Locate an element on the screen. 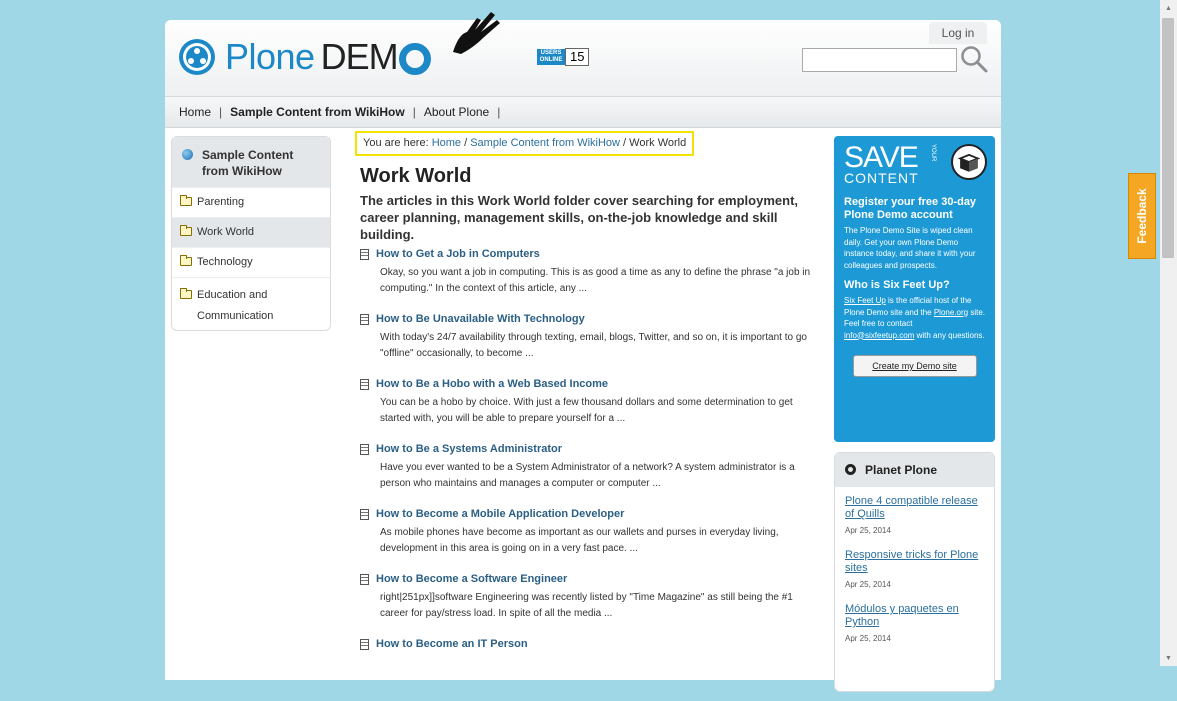  logo-demo-text: DEM is located at coordinates (359, 56).